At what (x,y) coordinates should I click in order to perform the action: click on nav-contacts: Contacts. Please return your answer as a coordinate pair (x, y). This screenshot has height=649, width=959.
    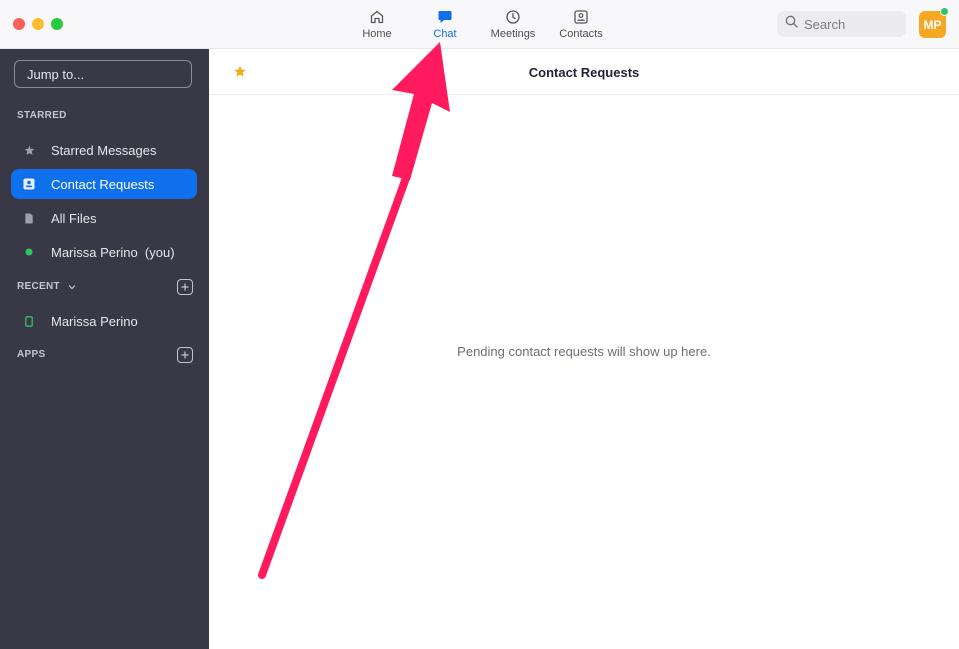
    Looking at the image, I should click on (581, 26).